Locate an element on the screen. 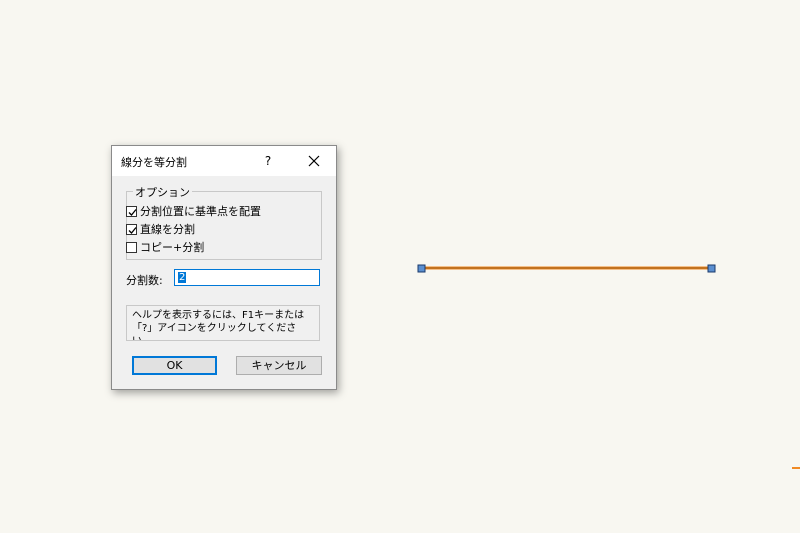  help-button: ? is located at coordinates (268, 161).